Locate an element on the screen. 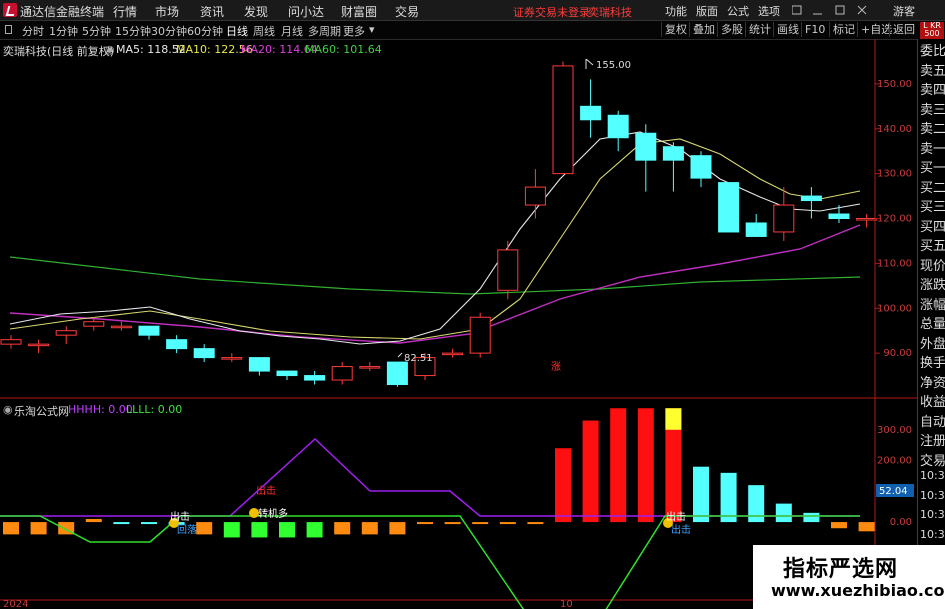 The width and height of the screenshot is (945, 609). tool-biaoji: 标记 is located at coordinates (843, 29).